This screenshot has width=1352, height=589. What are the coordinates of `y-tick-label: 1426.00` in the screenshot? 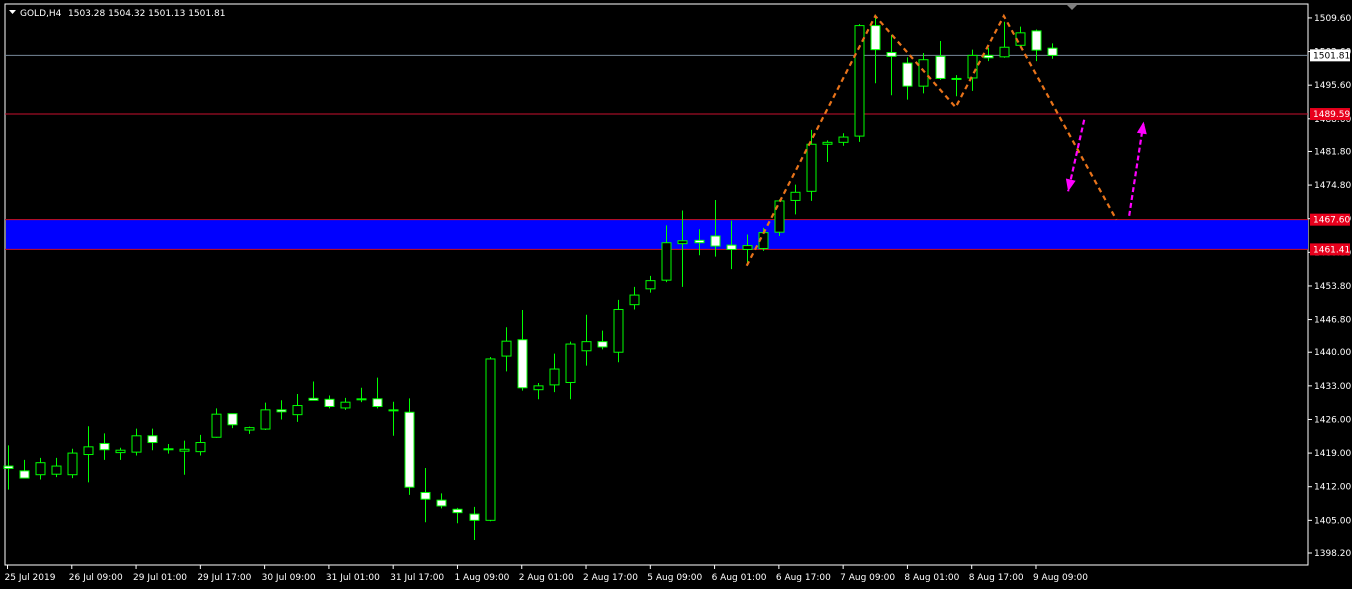 It's located at (1332, 420).